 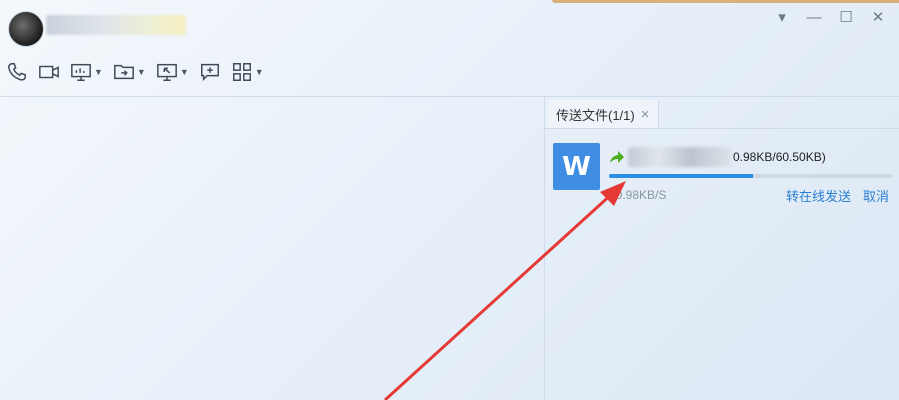 I want to click on add-comment-icon, so click(x=209, y=72).